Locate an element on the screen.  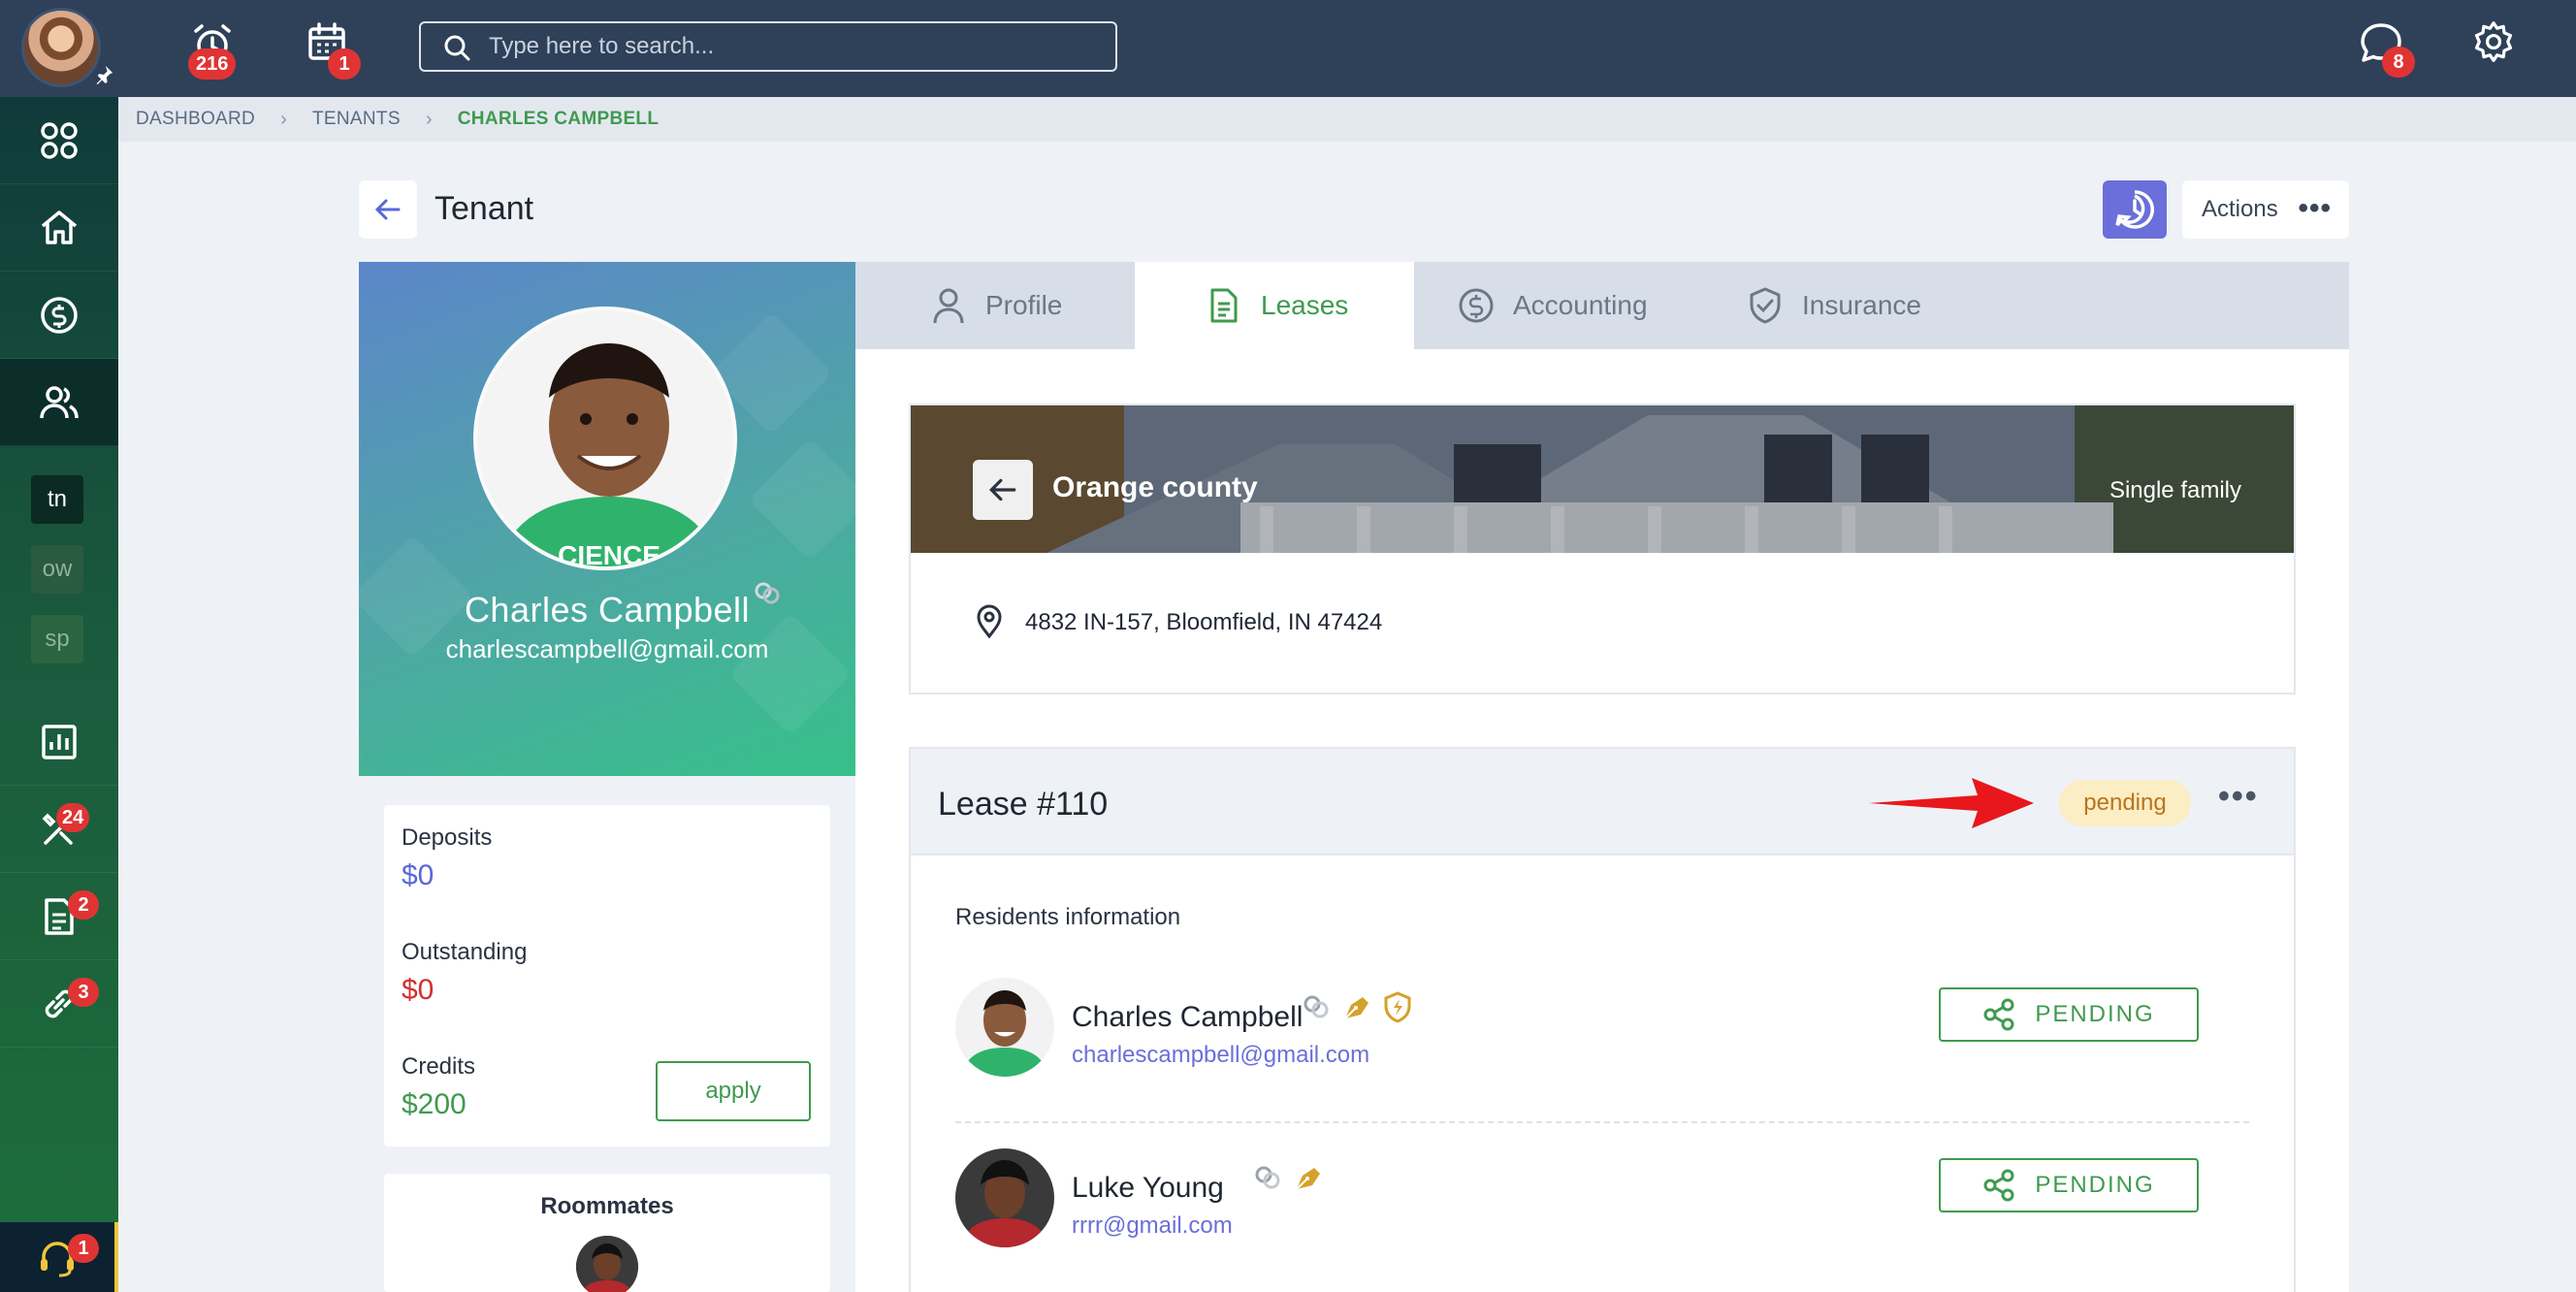
sidebar-tag-tn: tn is located at coordinates (57, 499).